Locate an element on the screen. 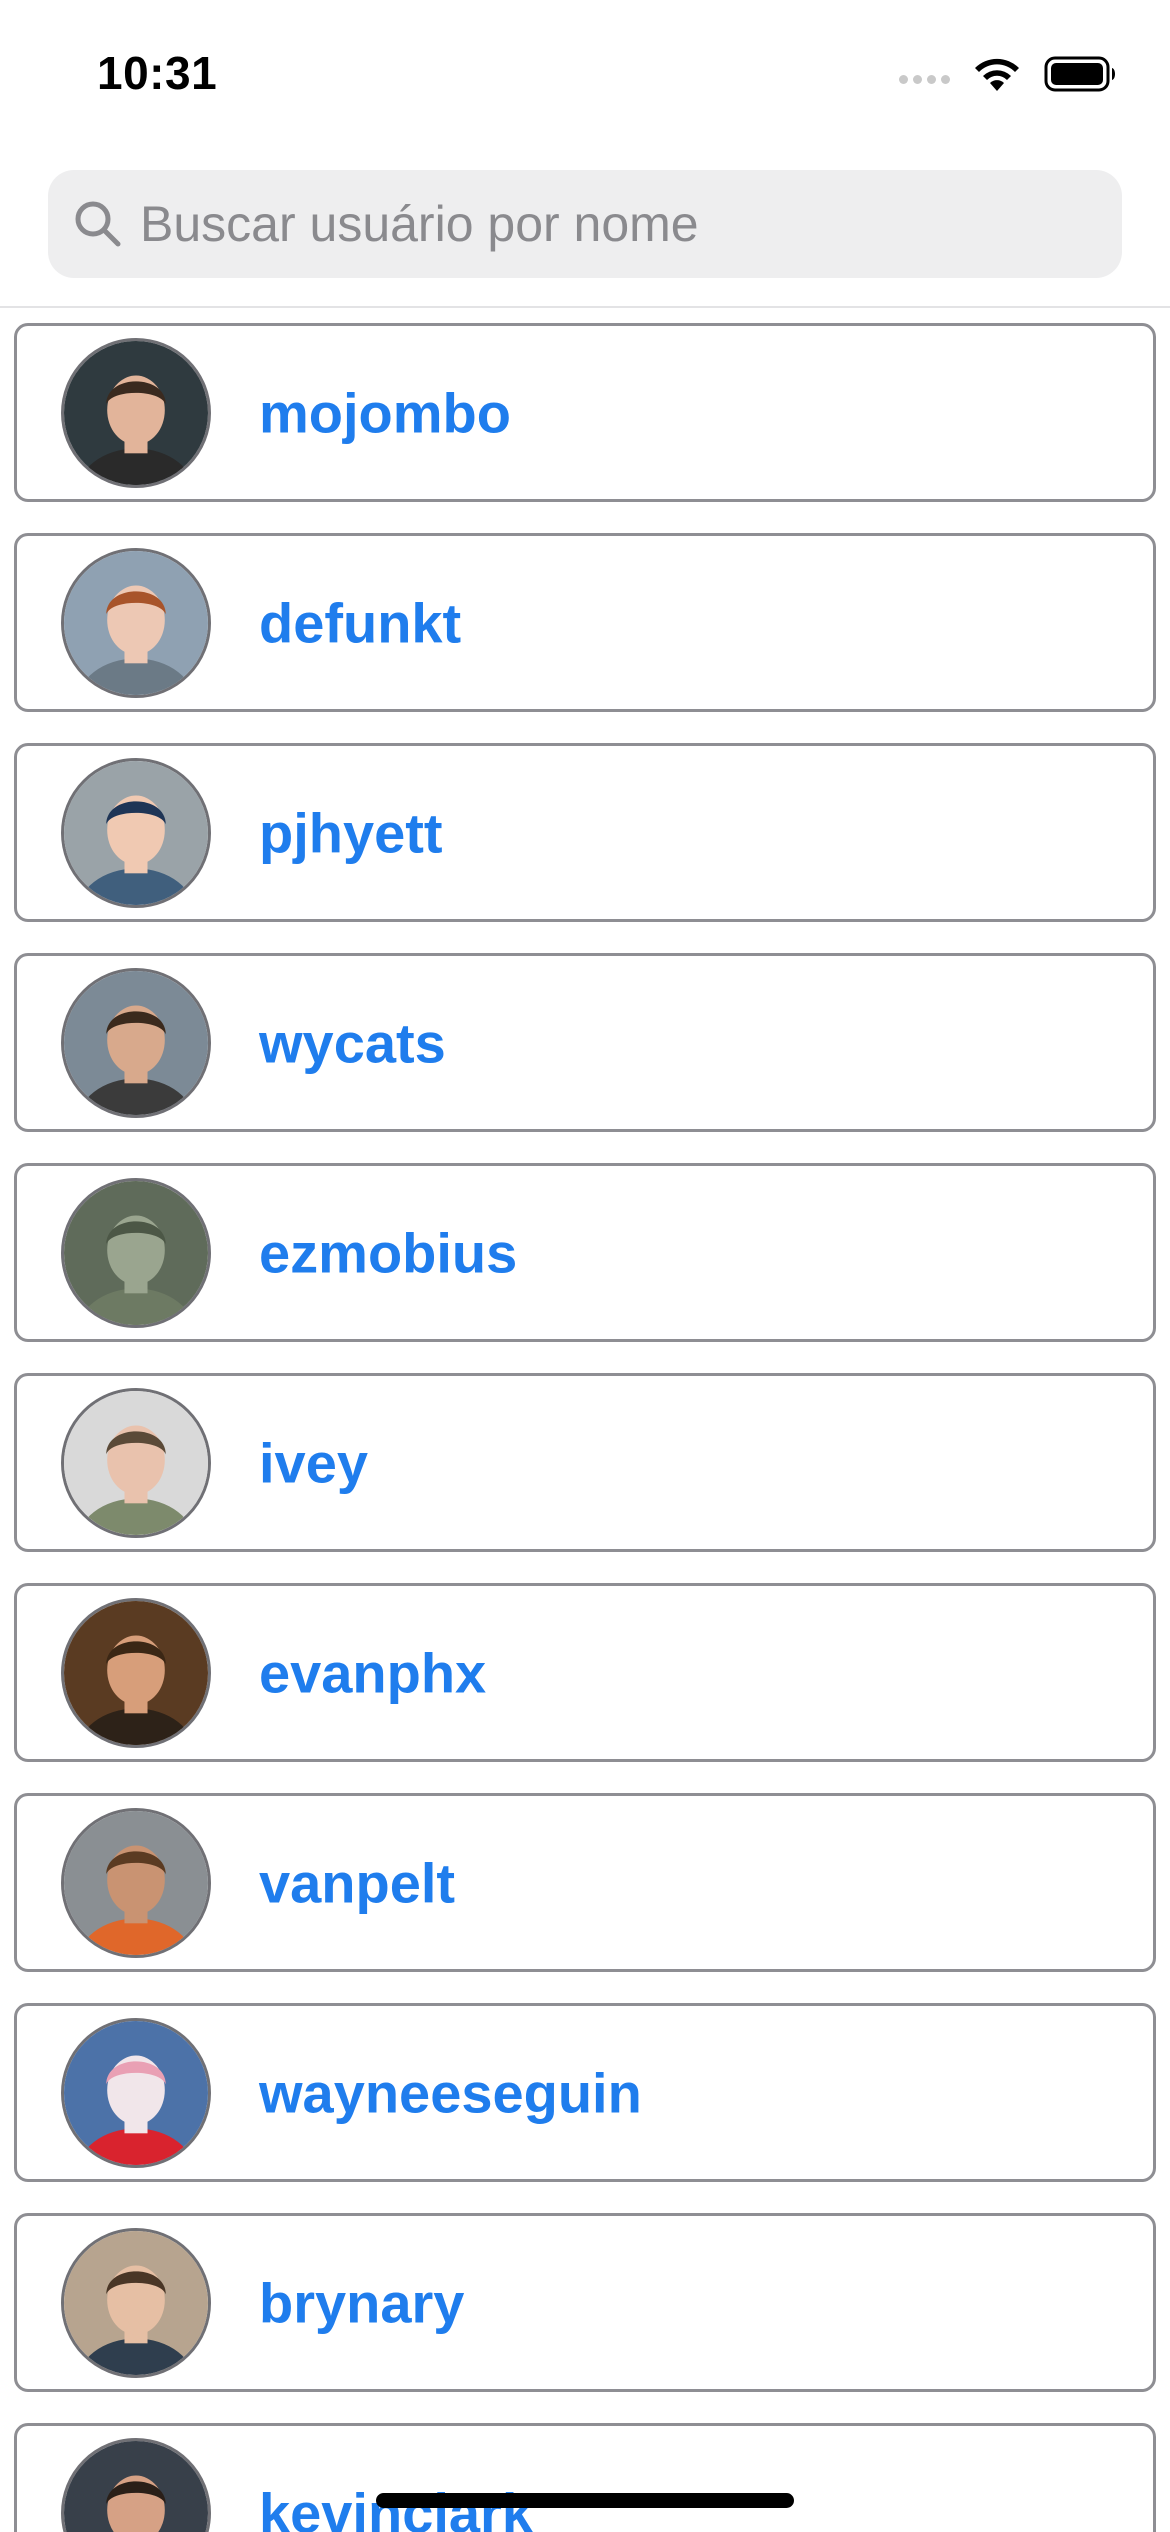 The width and height of the screenshot is (1170, 2532). user-name-label: vanpelt is located at coordinates (357, 1882).